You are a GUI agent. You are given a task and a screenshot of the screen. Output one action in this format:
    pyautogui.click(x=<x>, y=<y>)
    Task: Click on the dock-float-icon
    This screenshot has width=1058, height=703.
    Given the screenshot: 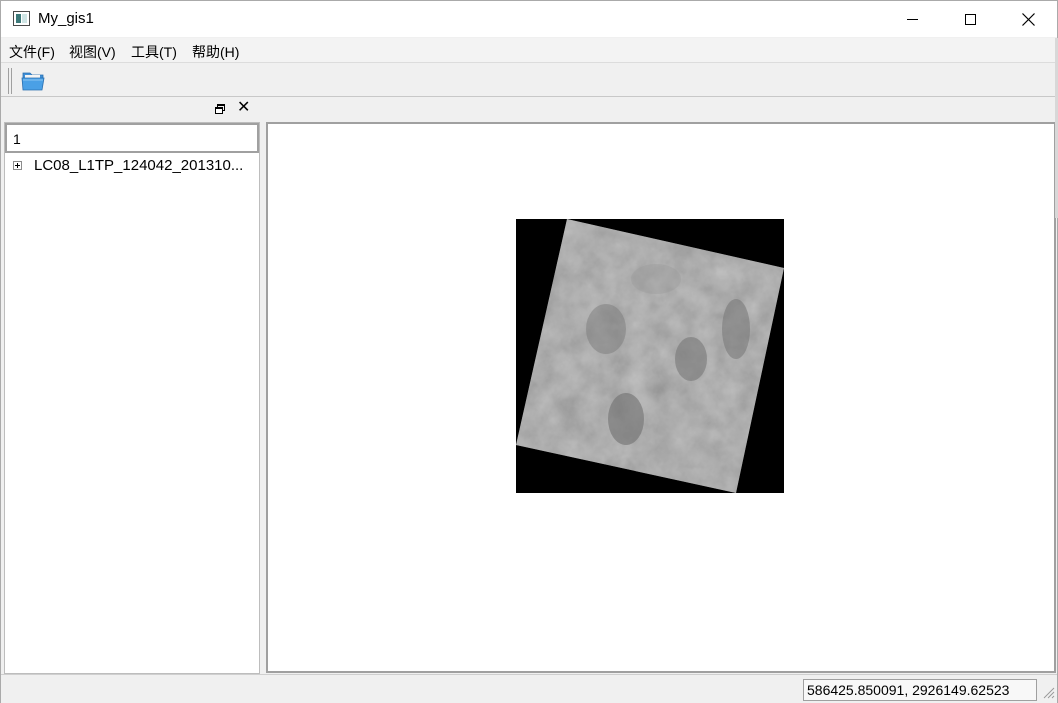 What is the action you would take?
    pyautogui.click(x=220, y=109)
    